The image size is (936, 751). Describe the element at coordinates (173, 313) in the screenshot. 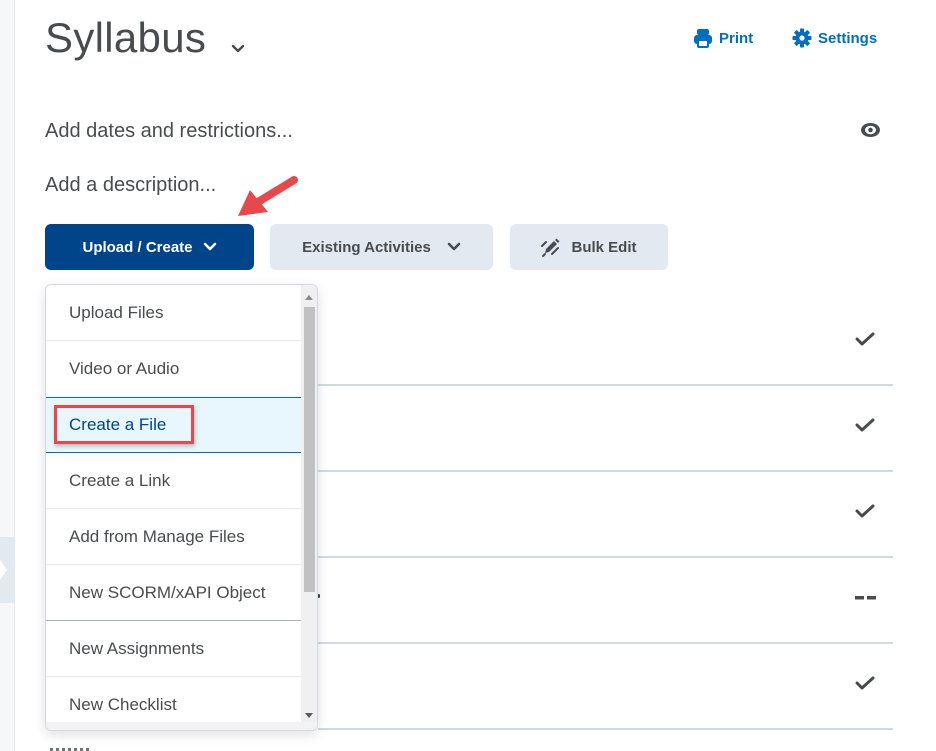

I see `menu-item-upload-files: Upload Files` at that location.